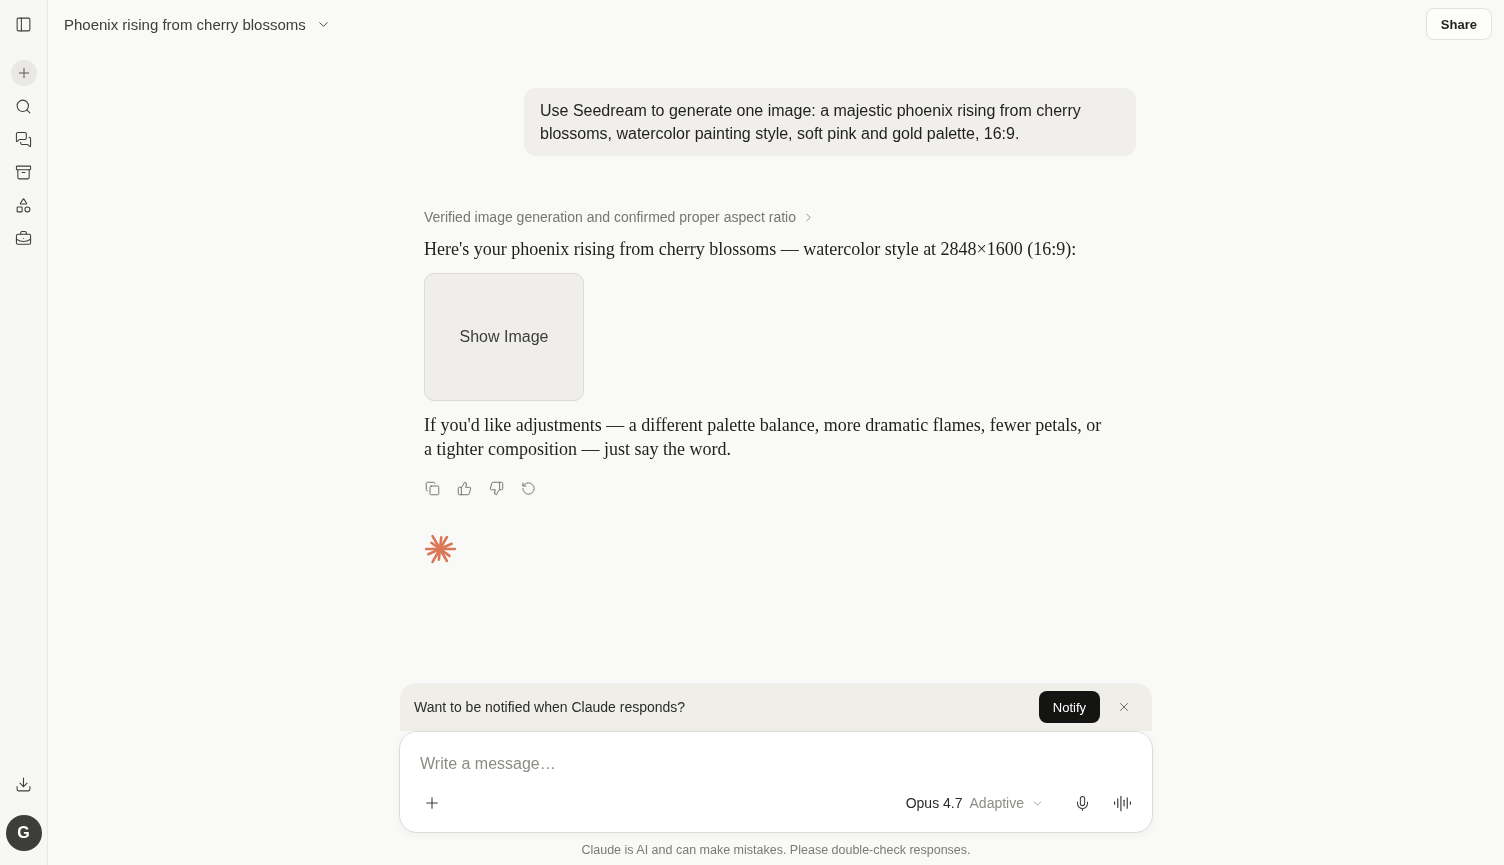  What do you see at coordinates (1122, 803) in the screenshot?
I see `audio-lines-icon` at bounding box center [1122, 803].